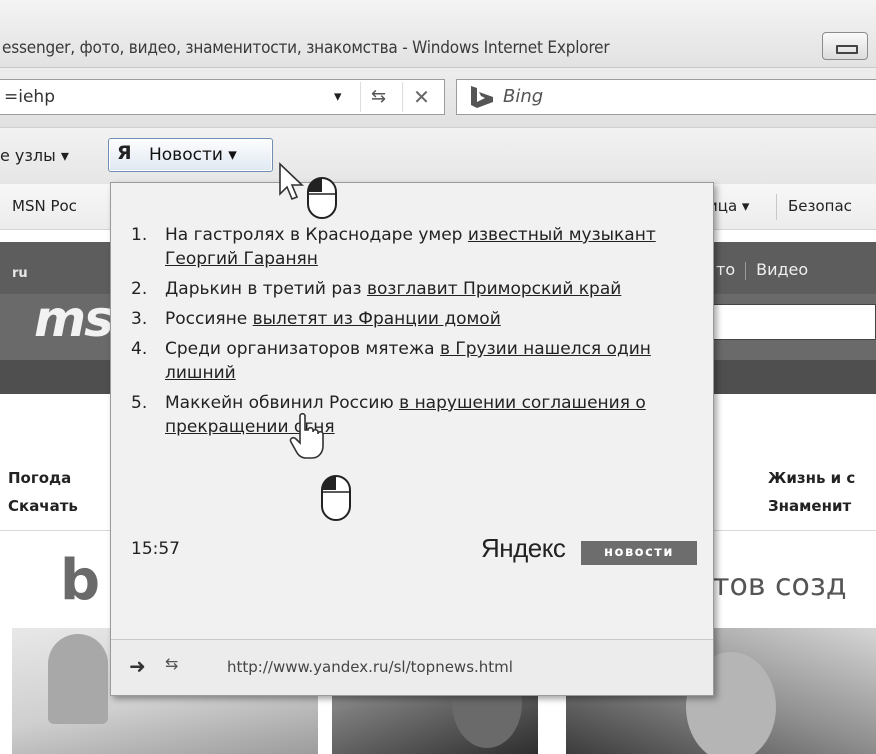 Image resolution: width=876 pixels, height=754 pixels. Describe the element at coordinates (494, 289) in the screenshot. I see `news-link: возглавит Приморский край` at that location.